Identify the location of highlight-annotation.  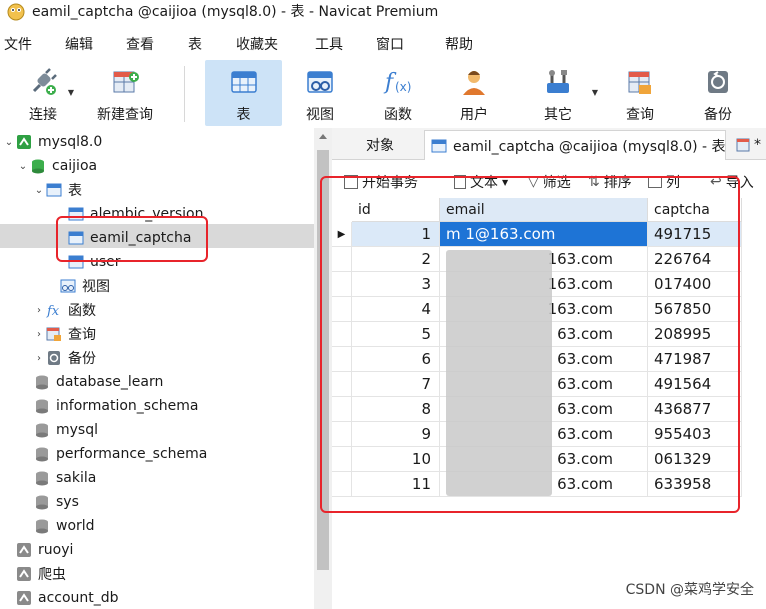
(132, 239).